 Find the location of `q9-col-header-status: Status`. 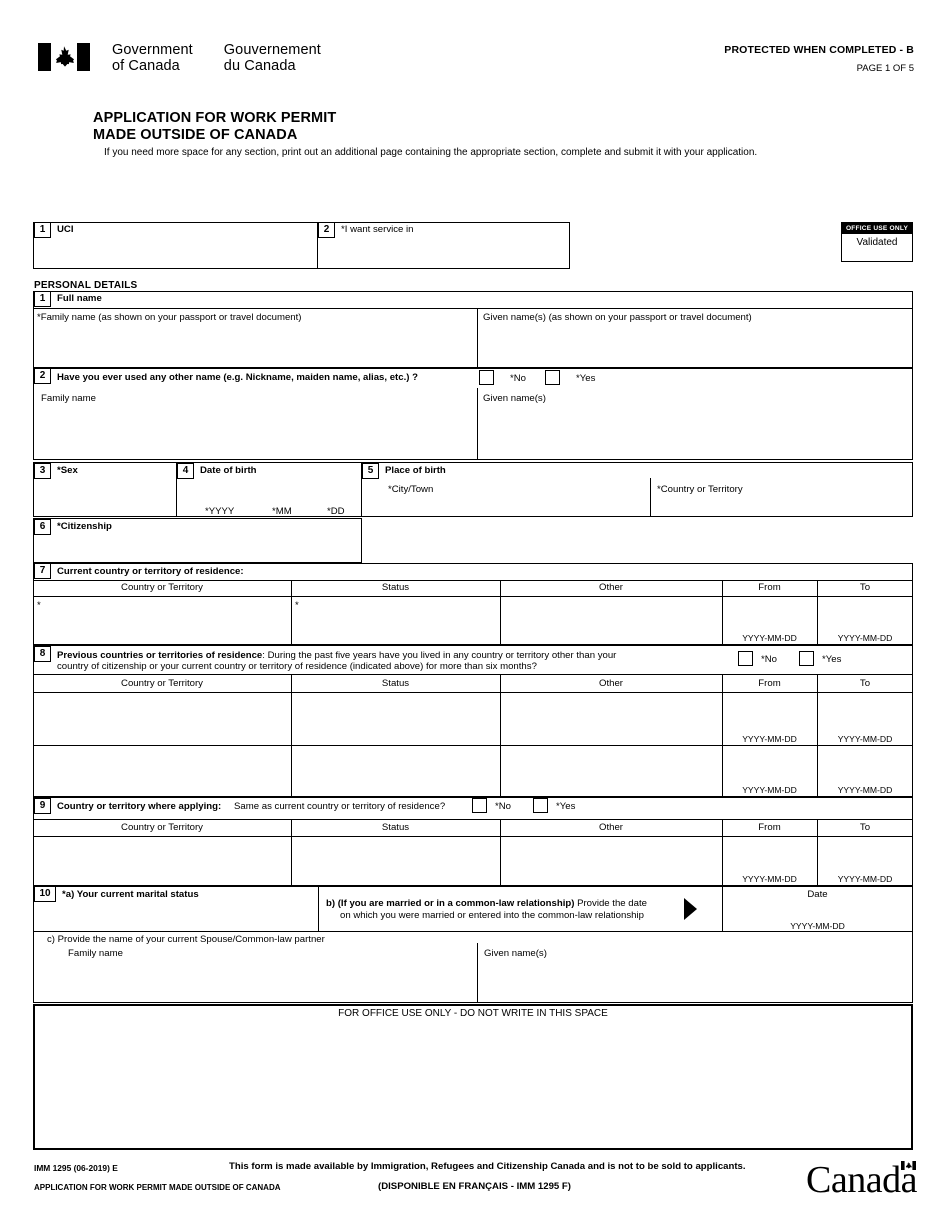

q9-col-header-status: Status is located at coordinates (395, 827).